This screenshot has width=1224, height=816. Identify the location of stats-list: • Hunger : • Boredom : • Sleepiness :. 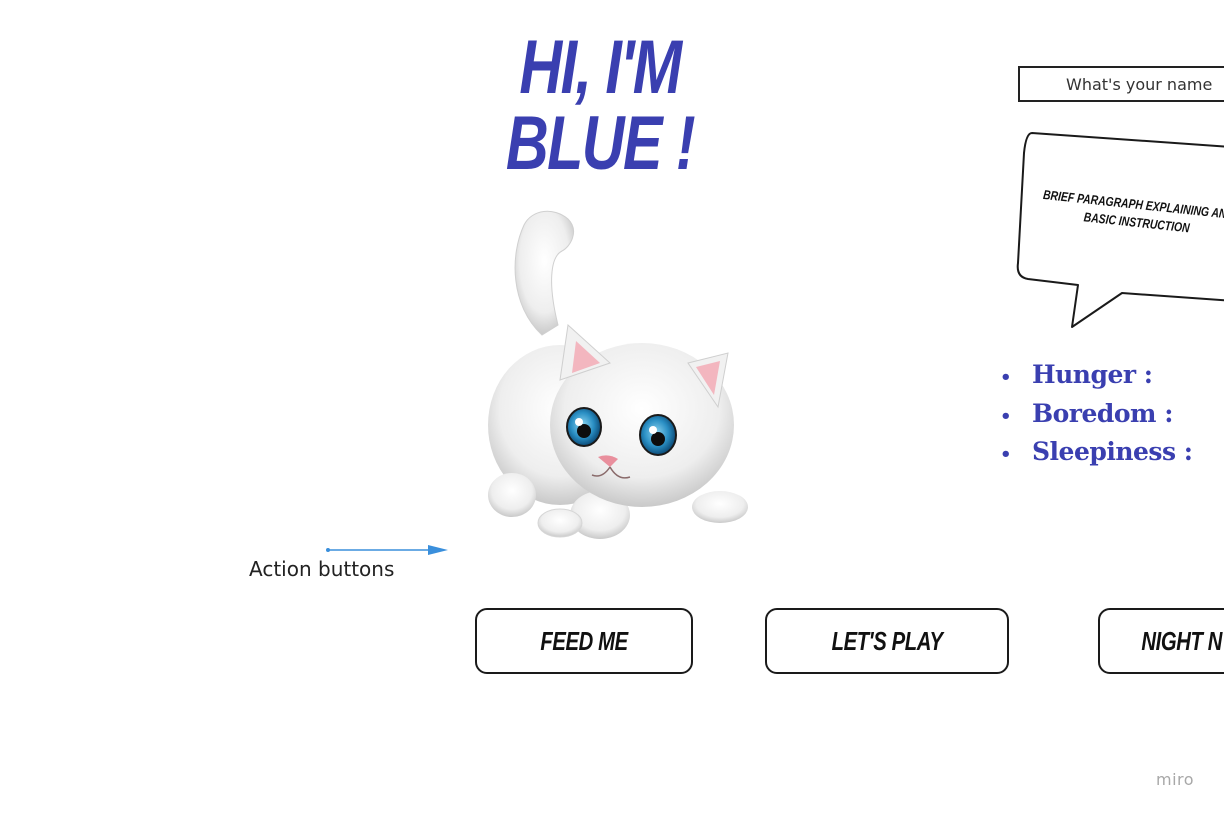
(1096, 414).